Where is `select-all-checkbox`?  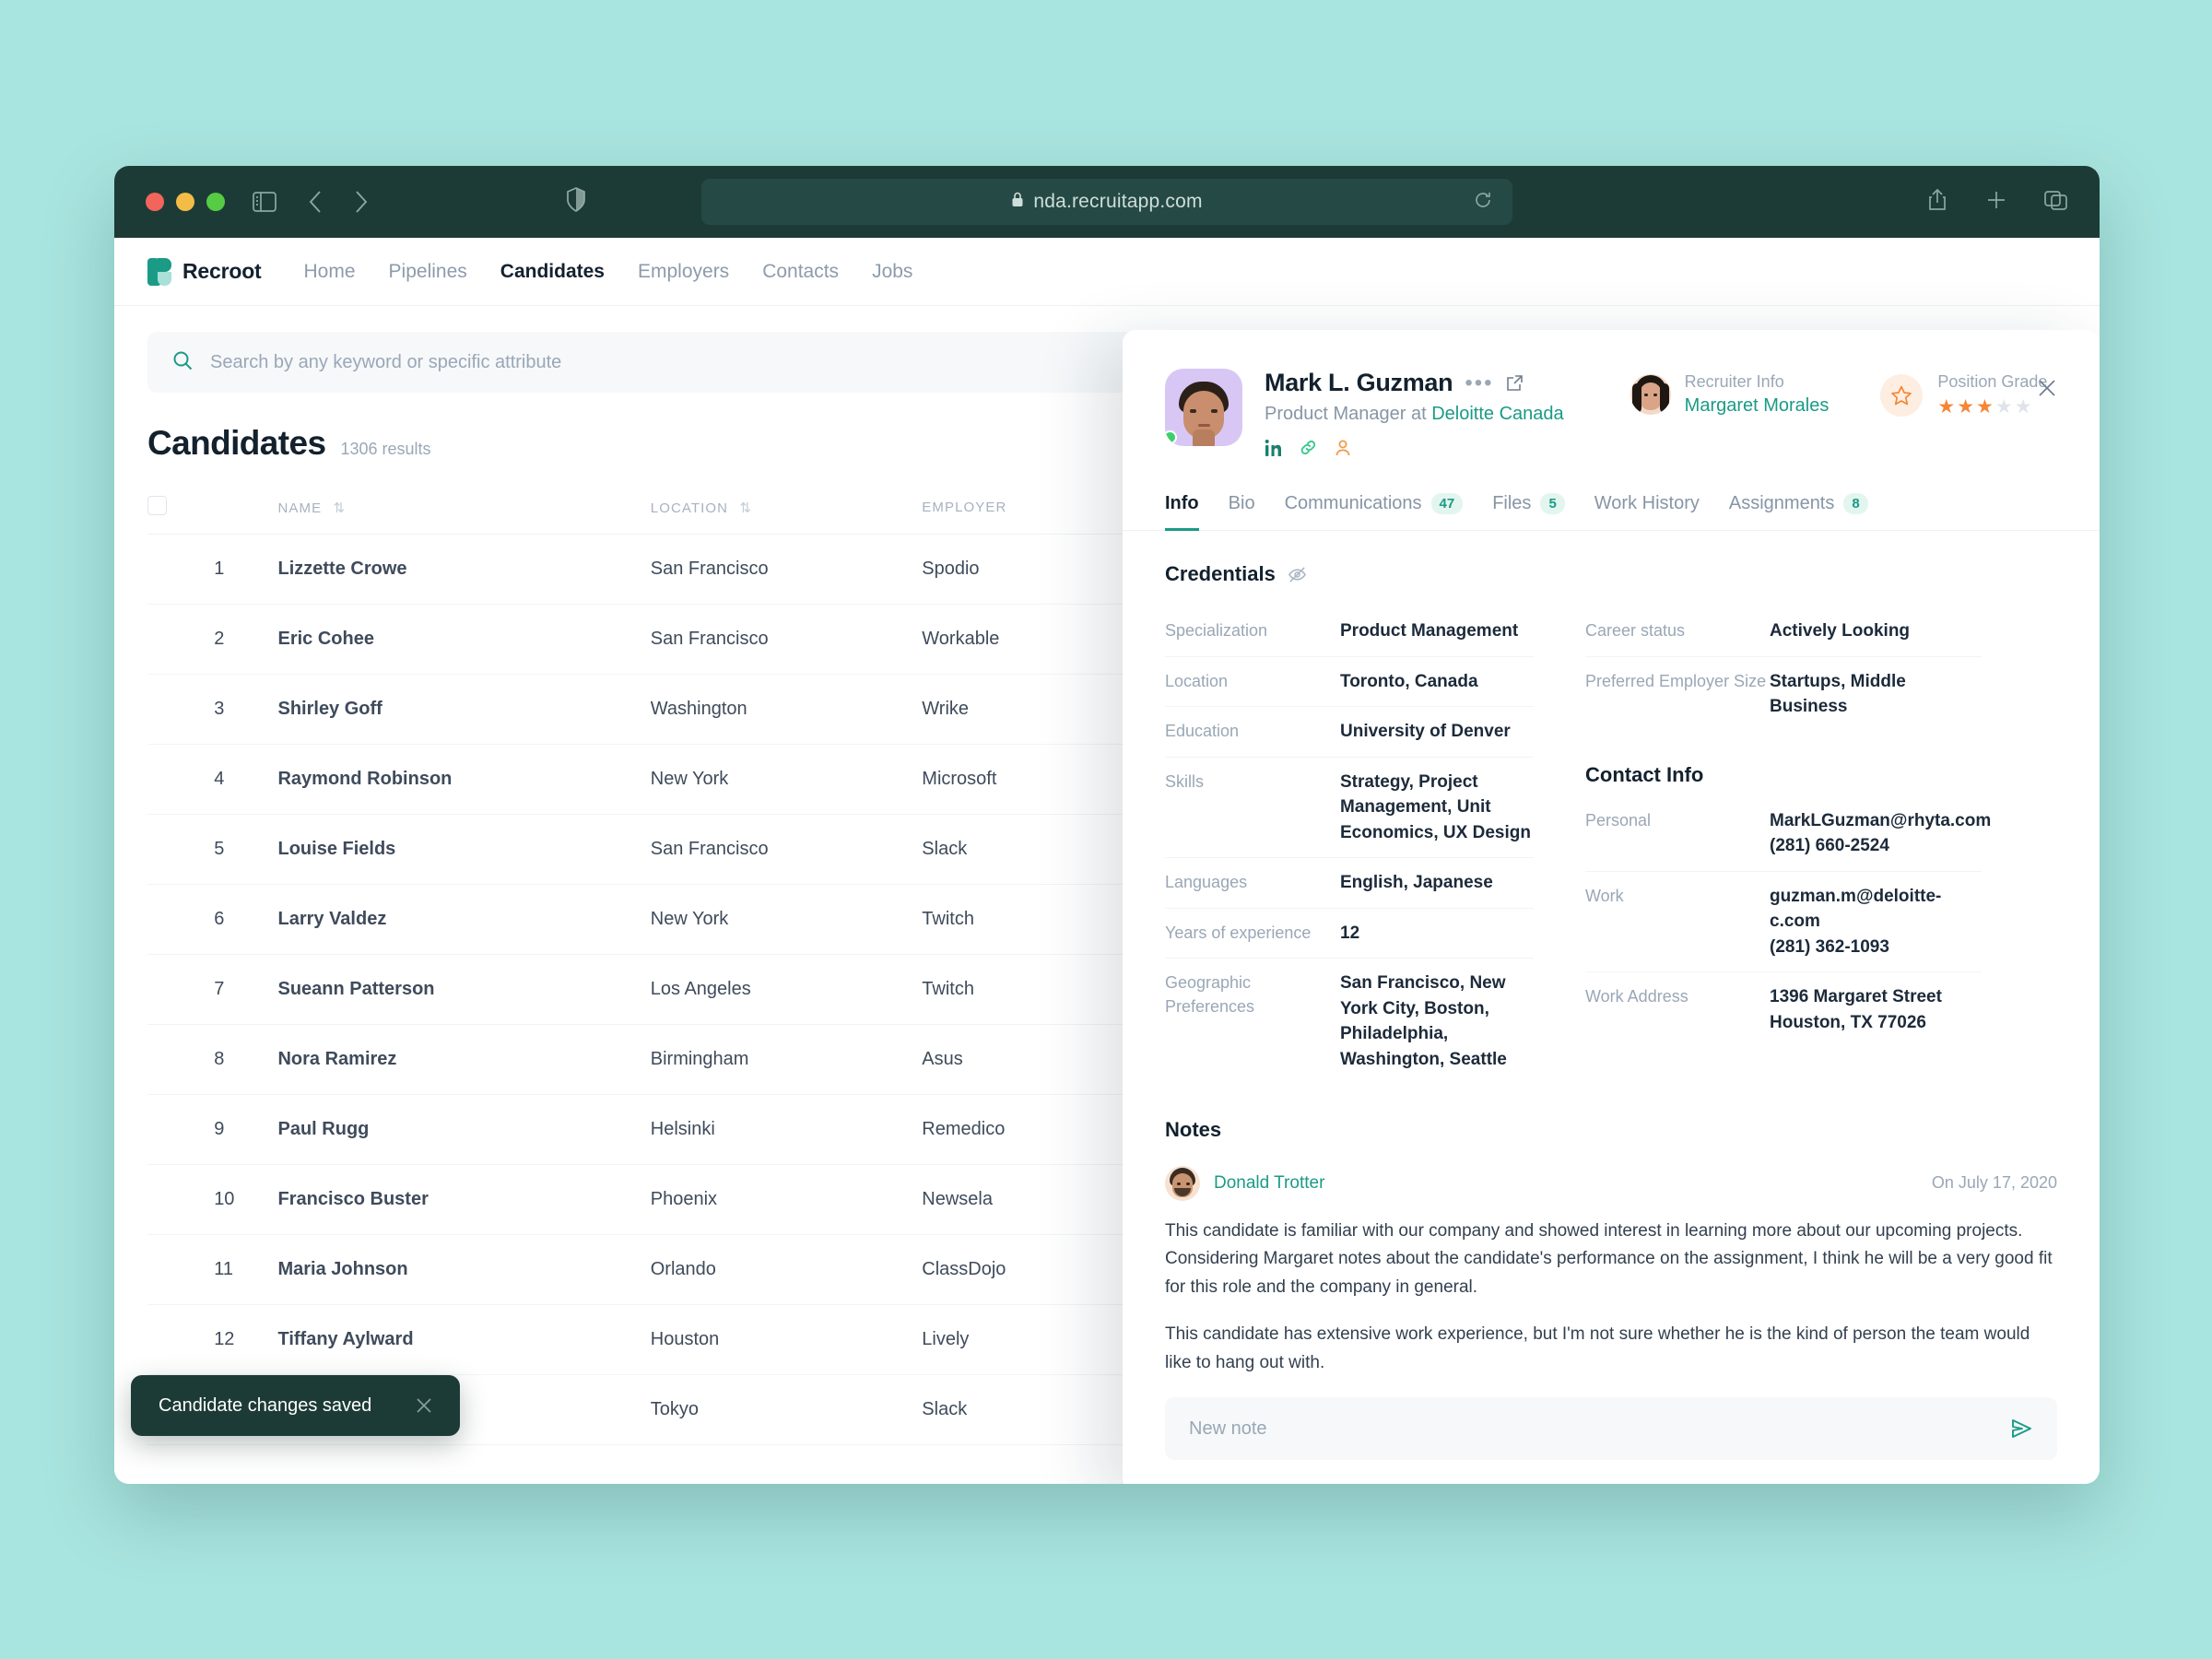 select-all-checkbox is located at coordinates (157, 505).